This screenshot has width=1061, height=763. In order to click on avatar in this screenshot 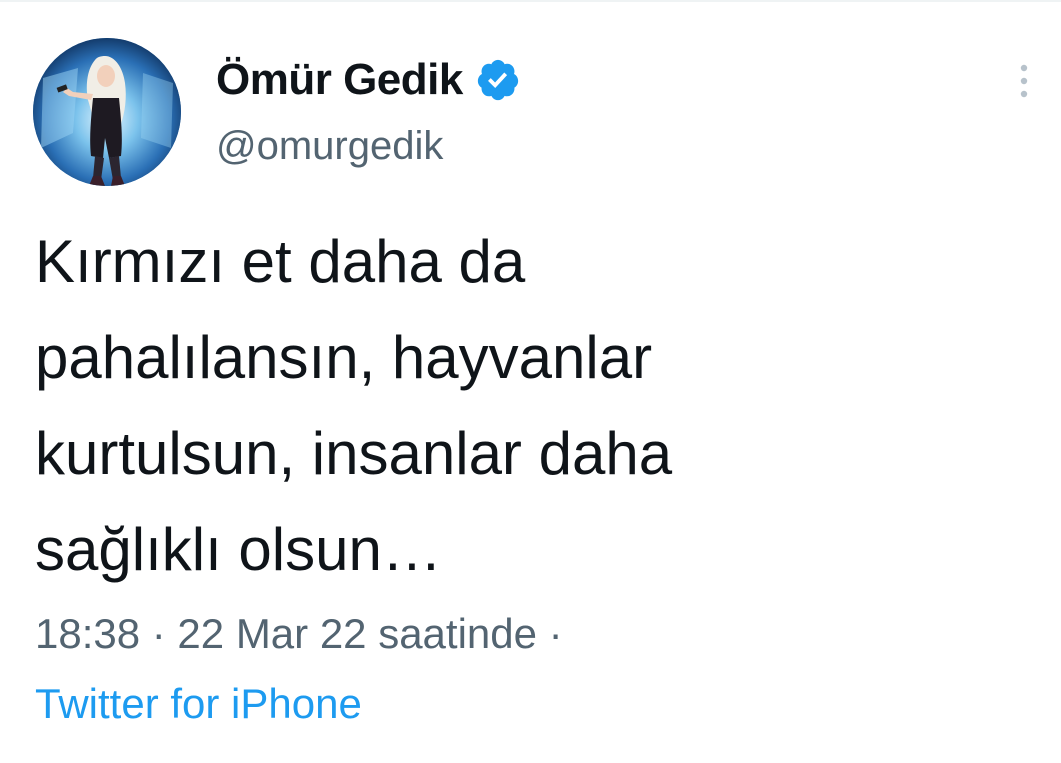, I will do `click(107, 112)`.